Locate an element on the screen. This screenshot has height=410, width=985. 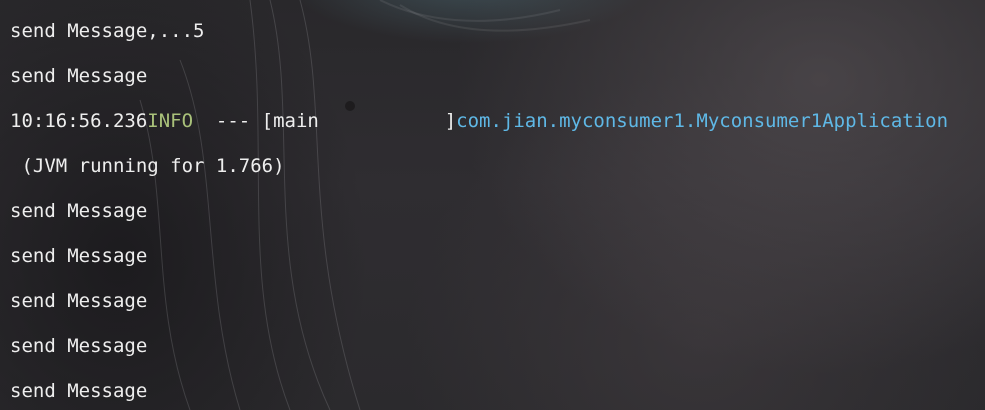
console-line-8: send Message is located at coordinates (79, 346).